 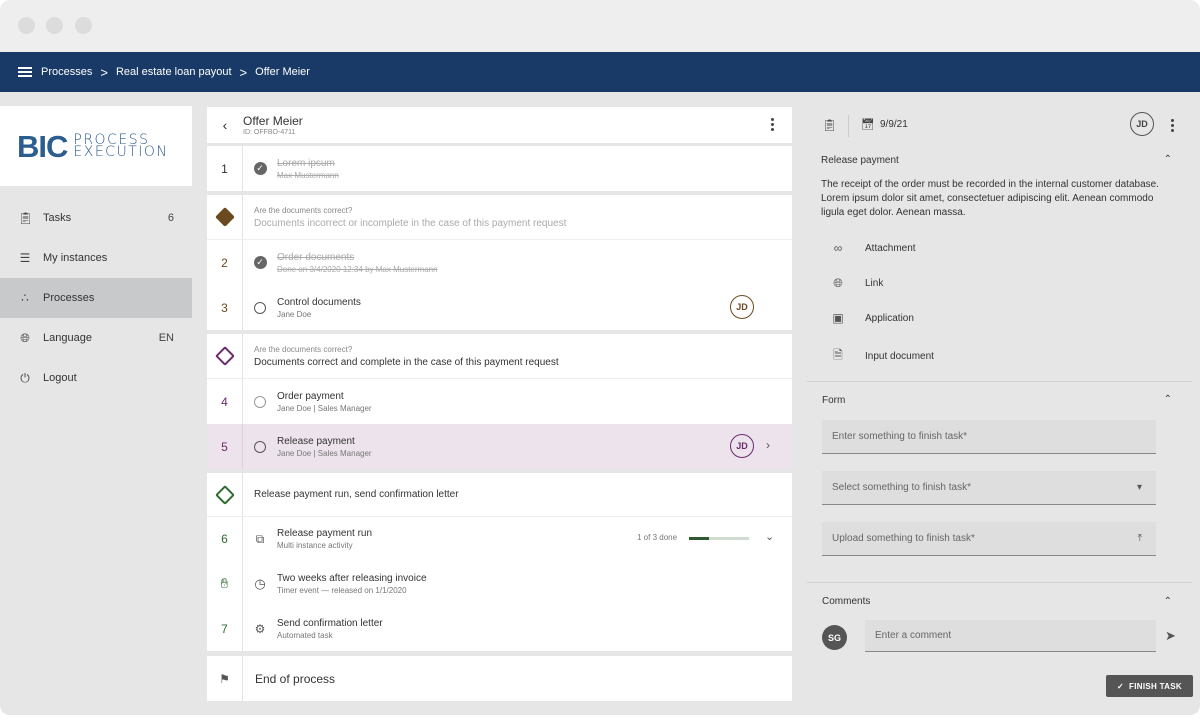 What do you see at coordinates (96, 338) in the screenshot?
I see `sidebar-item-language: 🌐︎ Language EN` at bounding box center [96, 338].